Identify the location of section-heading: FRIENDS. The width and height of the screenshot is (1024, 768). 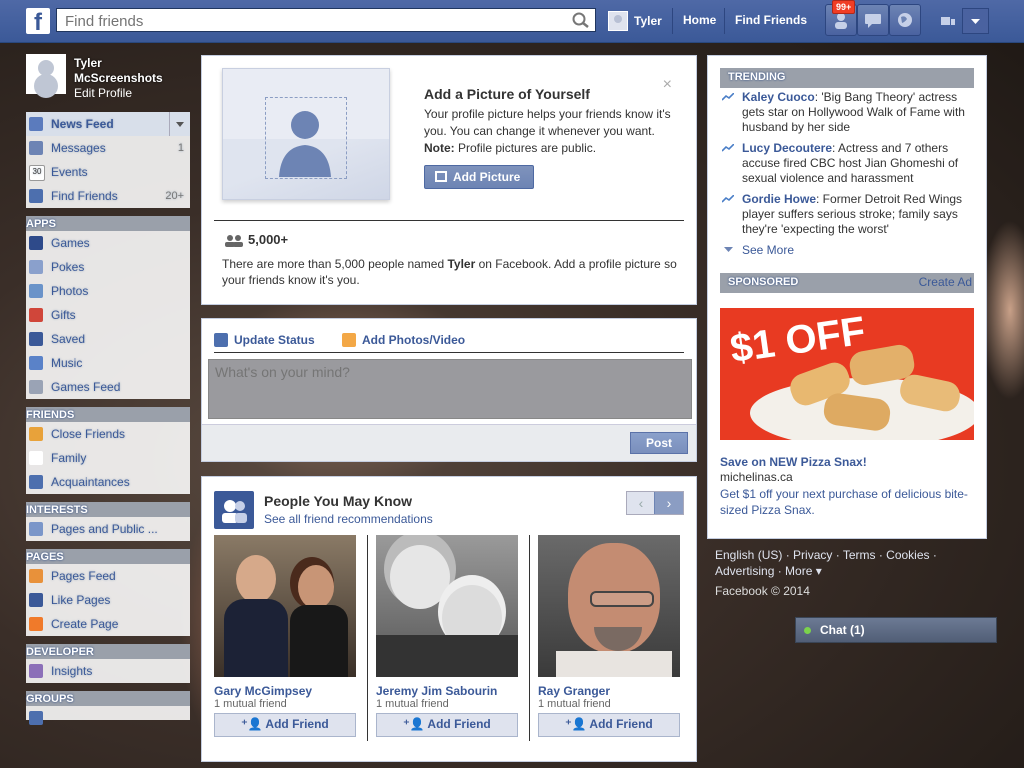
(108, 414).